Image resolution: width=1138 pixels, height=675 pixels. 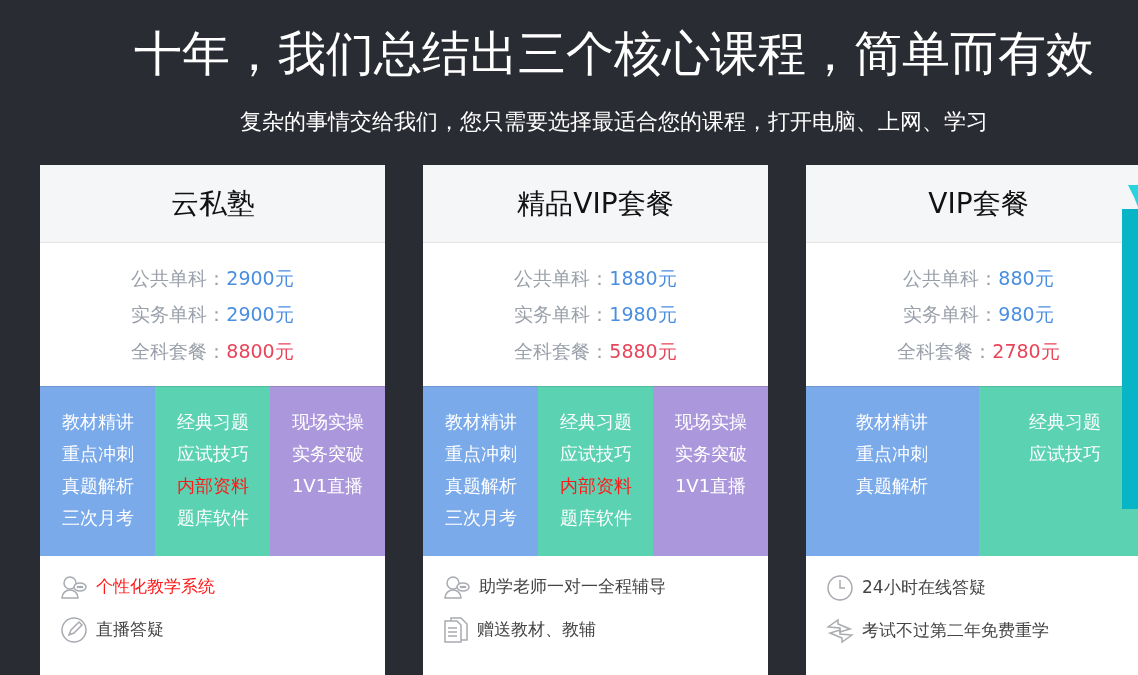 I want to click on subheadline: 复杂的事情交给我们，您只需要选择最适合您的课程，打开电脑、上网、学习, so click(x=614, y=122).